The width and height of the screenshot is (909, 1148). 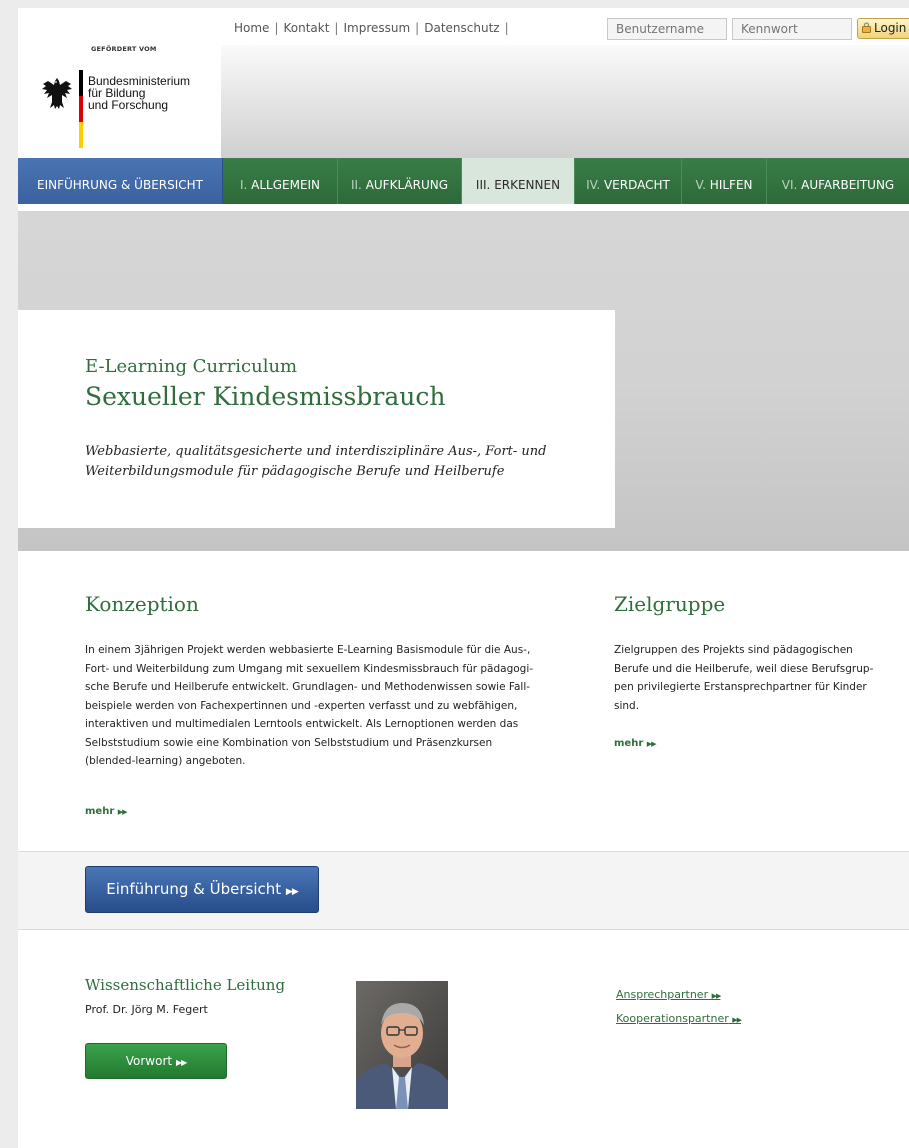 I want to click on nav-tab-aufklaerung: II. AUFKLÄRUNG, so click(x=400, y=181).